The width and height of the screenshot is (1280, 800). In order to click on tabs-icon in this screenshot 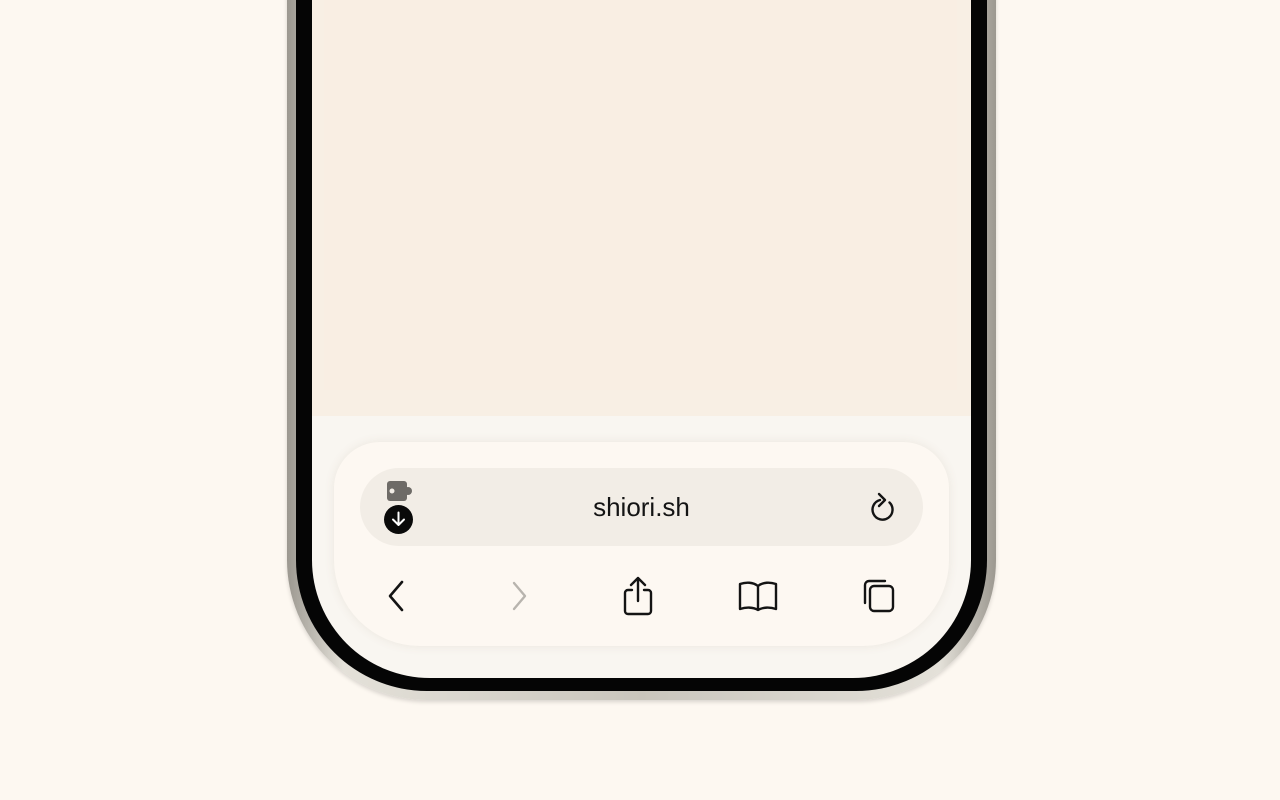, I will do `click(879, 596)`.